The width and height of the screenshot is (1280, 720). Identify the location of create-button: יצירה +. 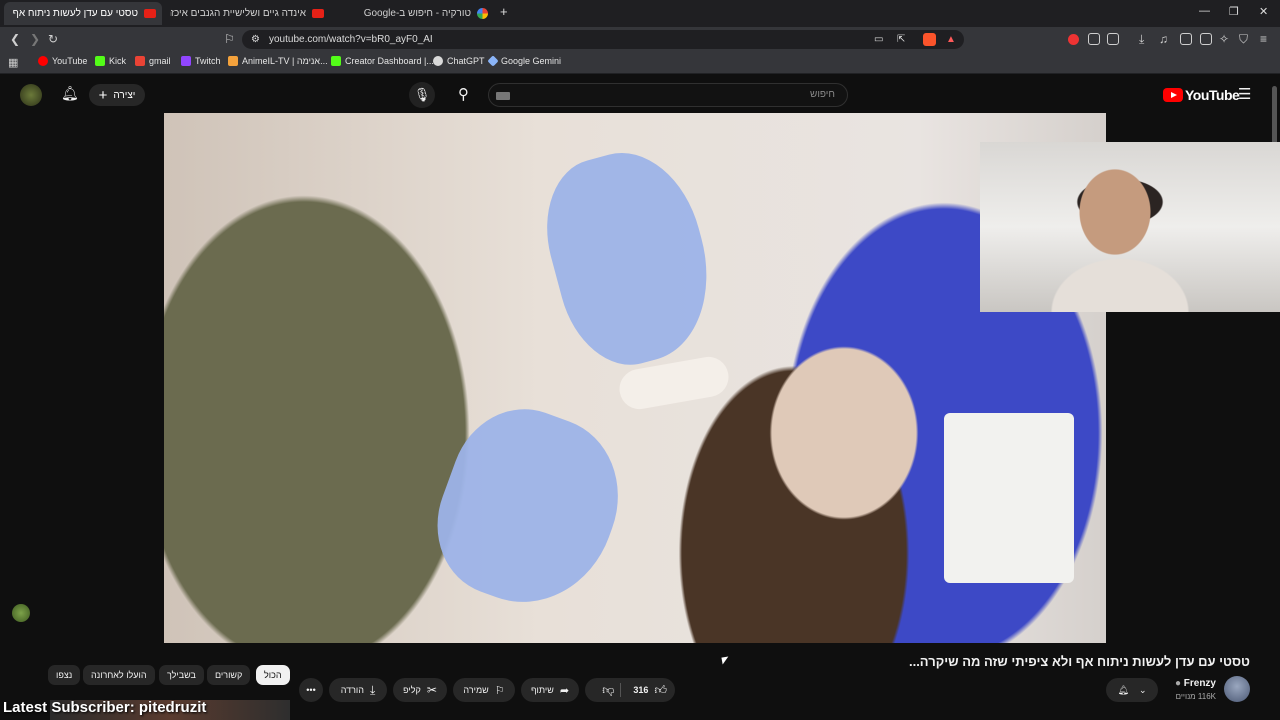
(117, 95).